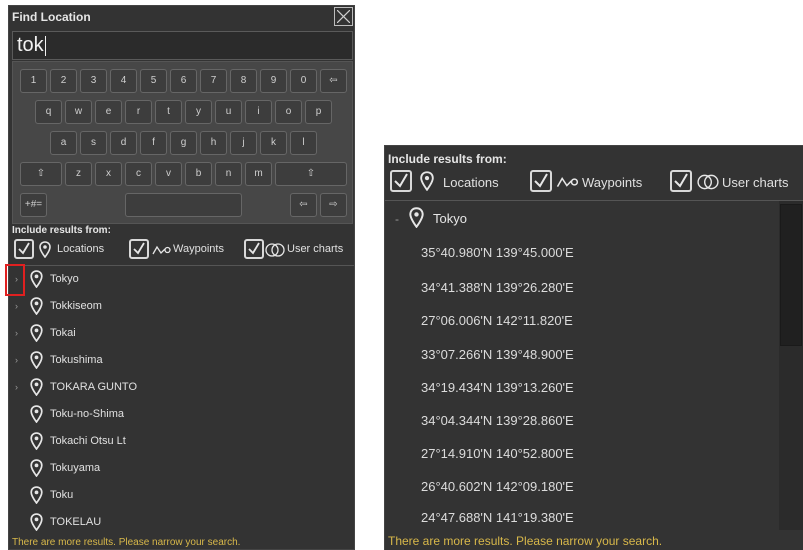 The height and width of the screenshot is (550, 803). Describe the element at coordinates (64, 279) in the screenshot. I see `list-item-label: Tokyo` at that location.